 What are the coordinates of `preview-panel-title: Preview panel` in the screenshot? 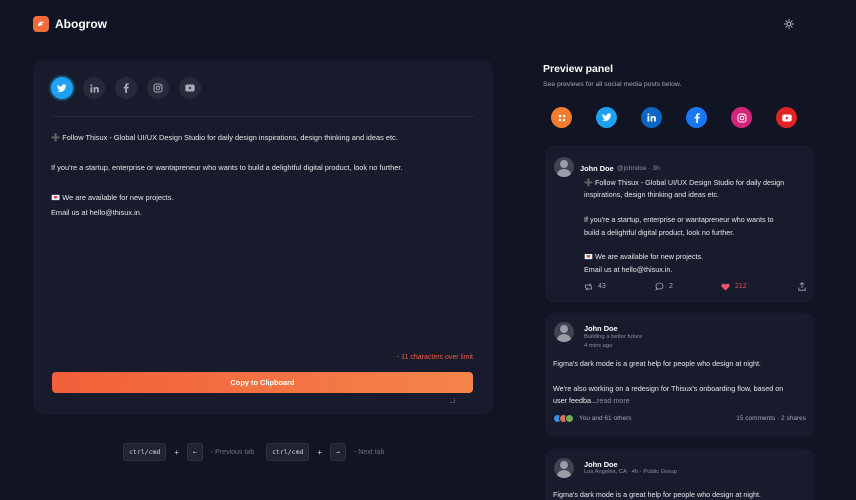 It's located at (578, 69).